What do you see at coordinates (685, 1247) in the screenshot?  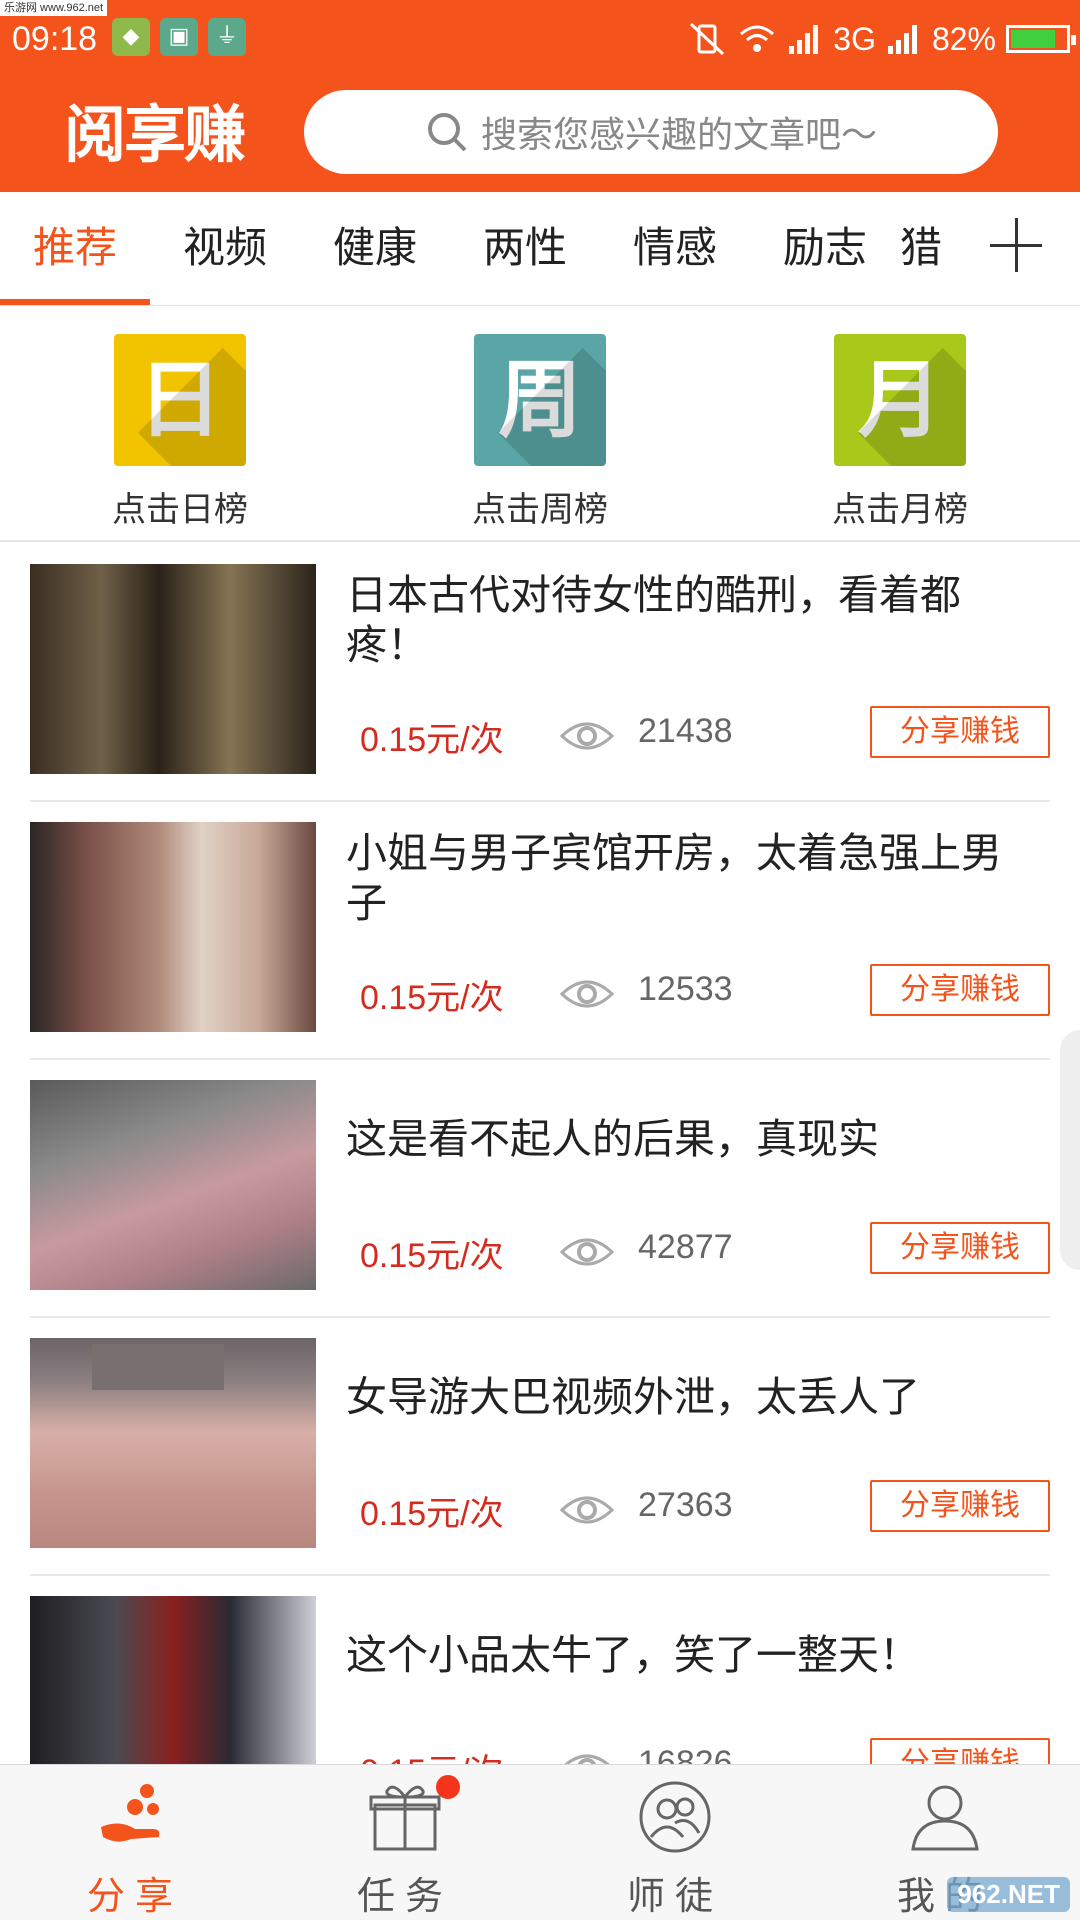 I see `view-count: 42877` at bounding box center [685, 1247].